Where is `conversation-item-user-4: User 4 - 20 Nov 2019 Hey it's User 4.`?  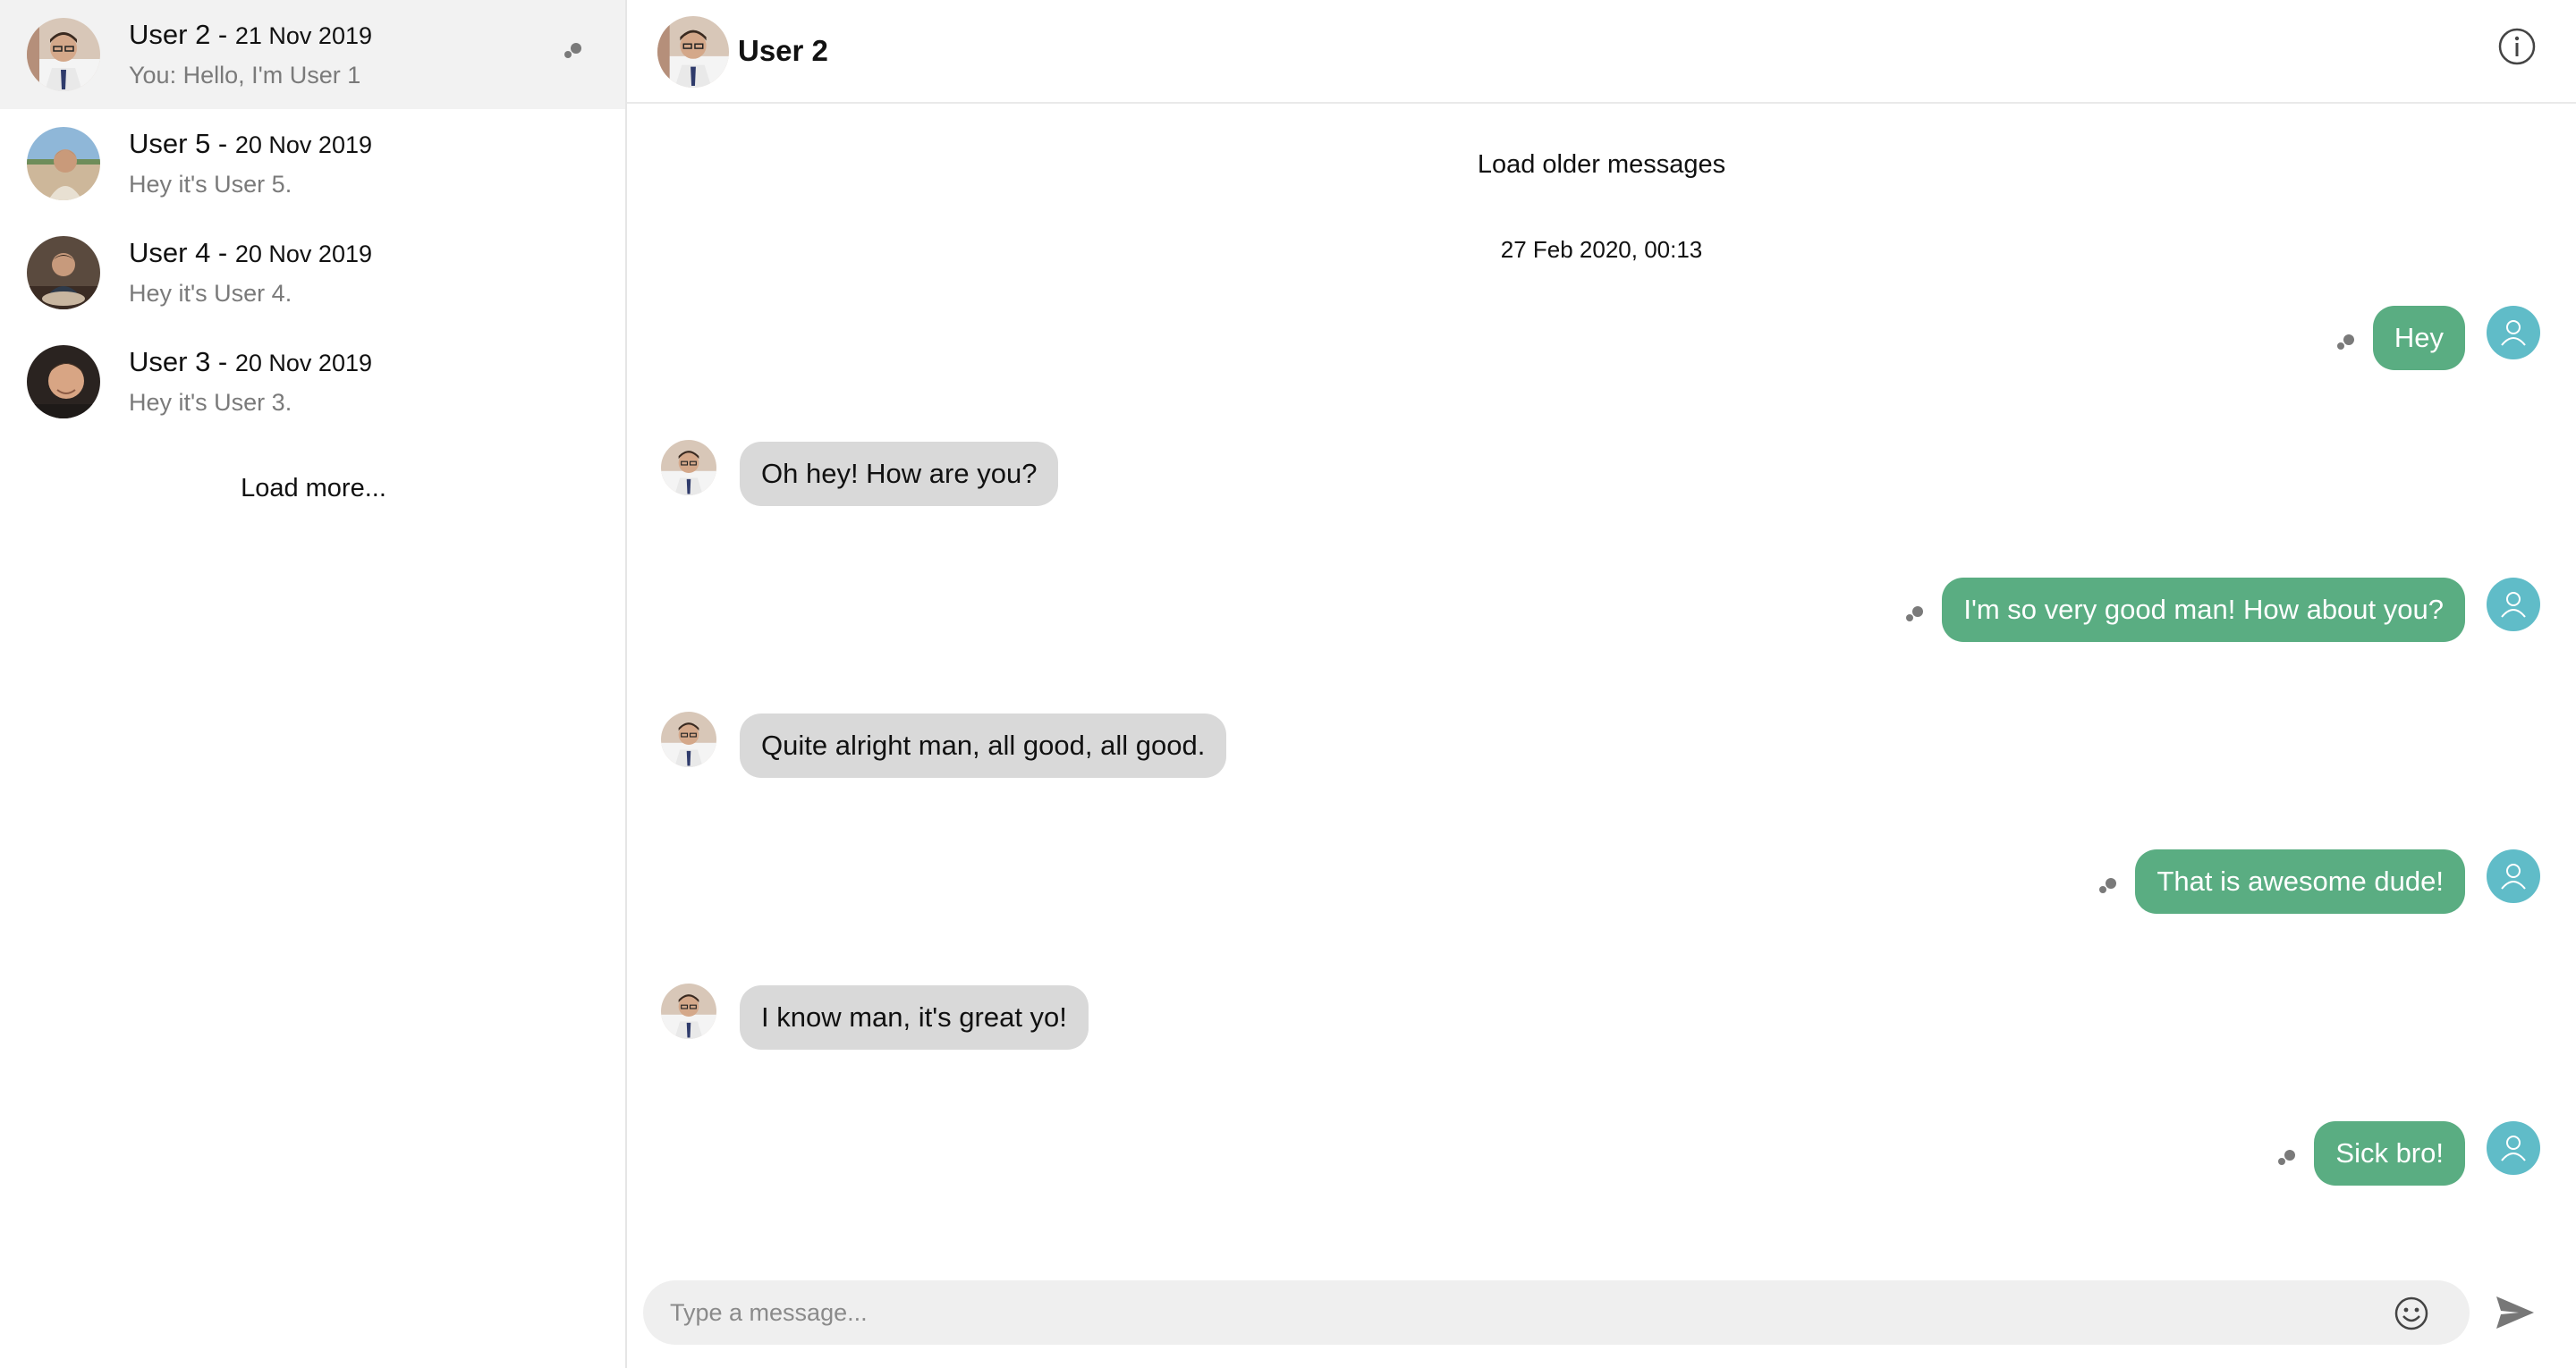 conversation-item-user-4: User 4 - 20 Nov 2019 Hey it's User 4. is located at coordinates (312, 272).